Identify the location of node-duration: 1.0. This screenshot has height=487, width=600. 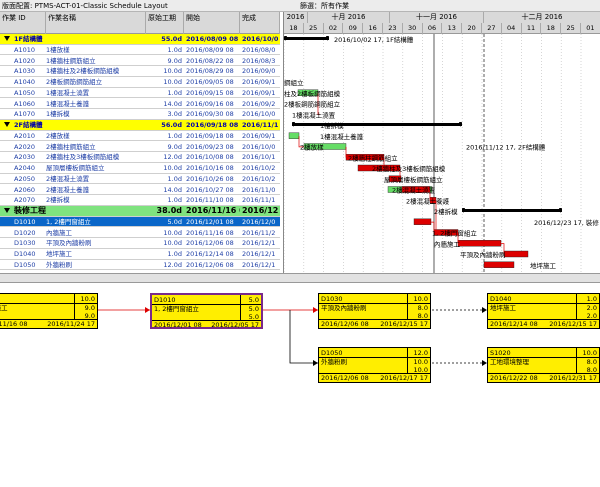
(591, 299).